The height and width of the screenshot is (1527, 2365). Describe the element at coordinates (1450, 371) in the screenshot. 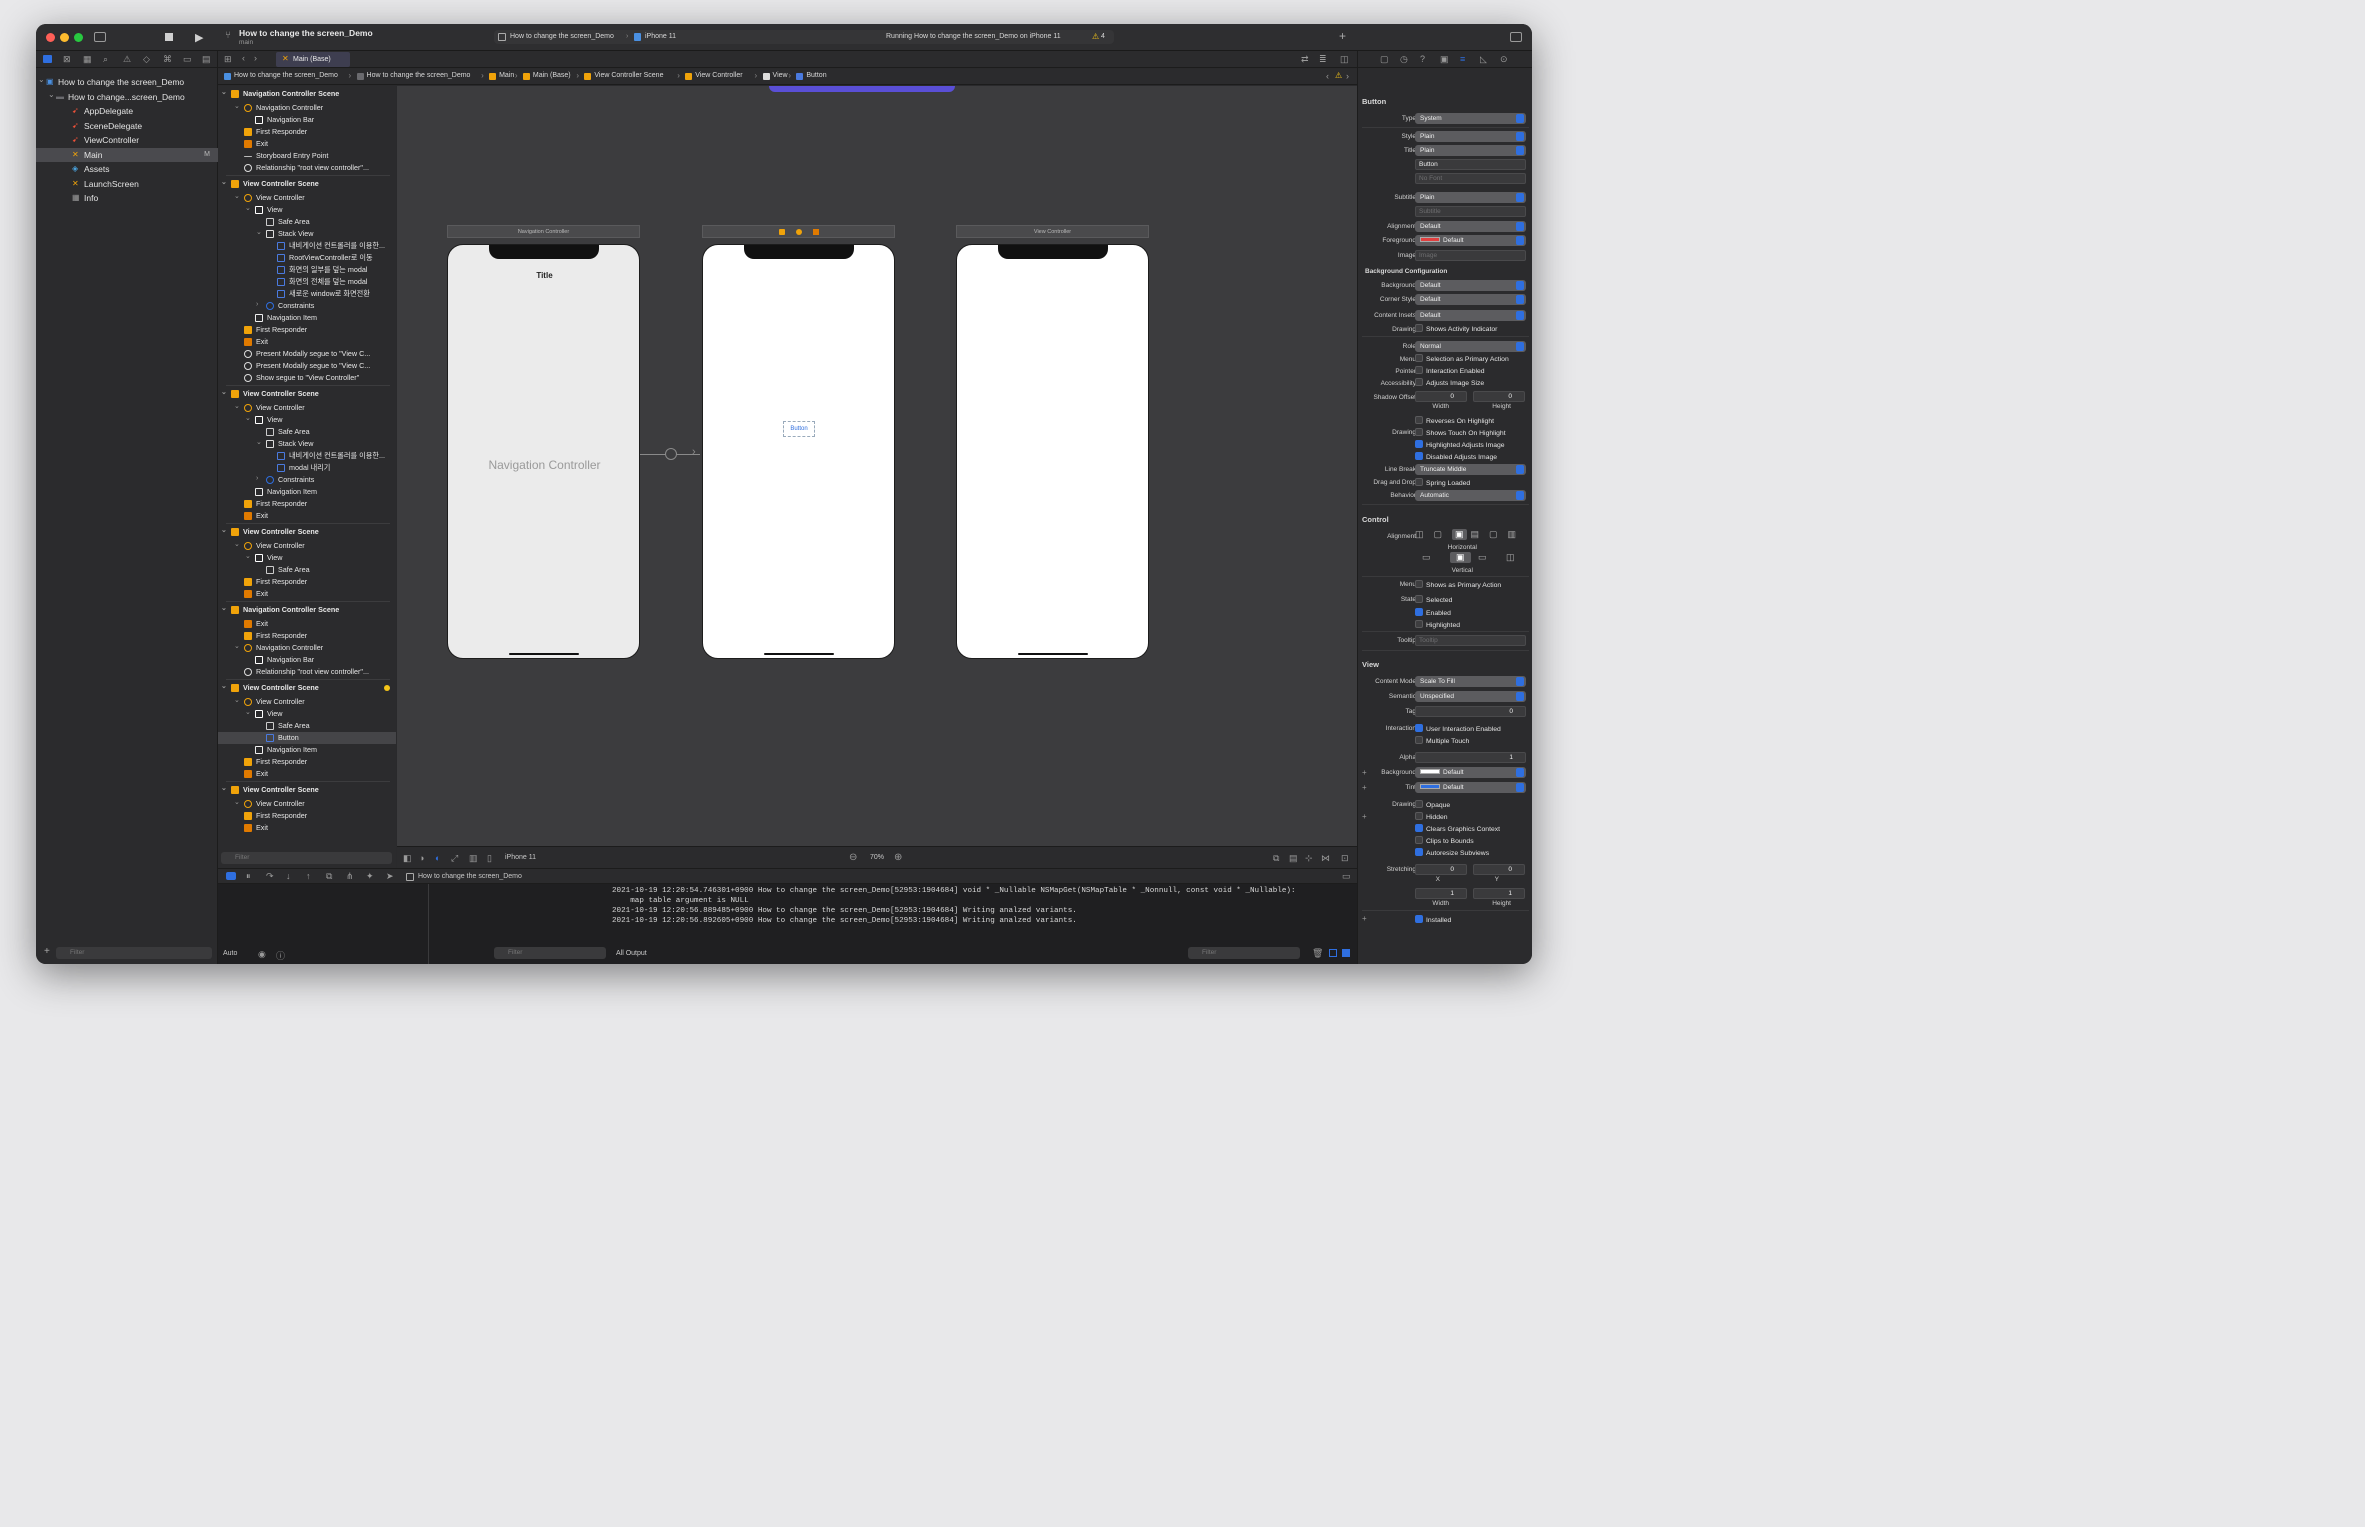

I see `pointer-checkbox: Interaction Enabled` at that location.